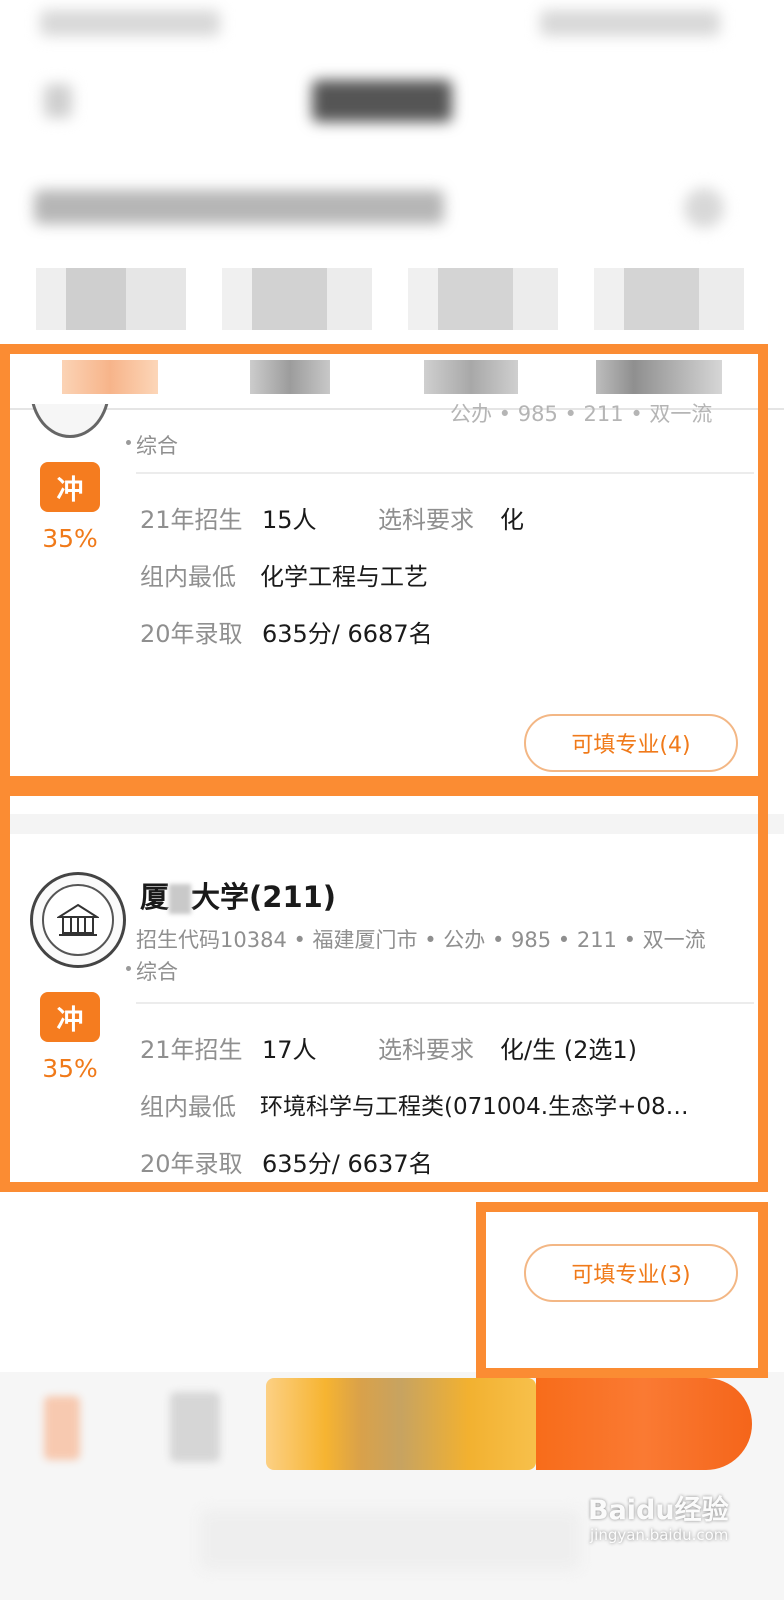 The image size is (784, 1600). Describe the element at coordinates (392, 824) in the screenshot. I see `card-separator` at that location.